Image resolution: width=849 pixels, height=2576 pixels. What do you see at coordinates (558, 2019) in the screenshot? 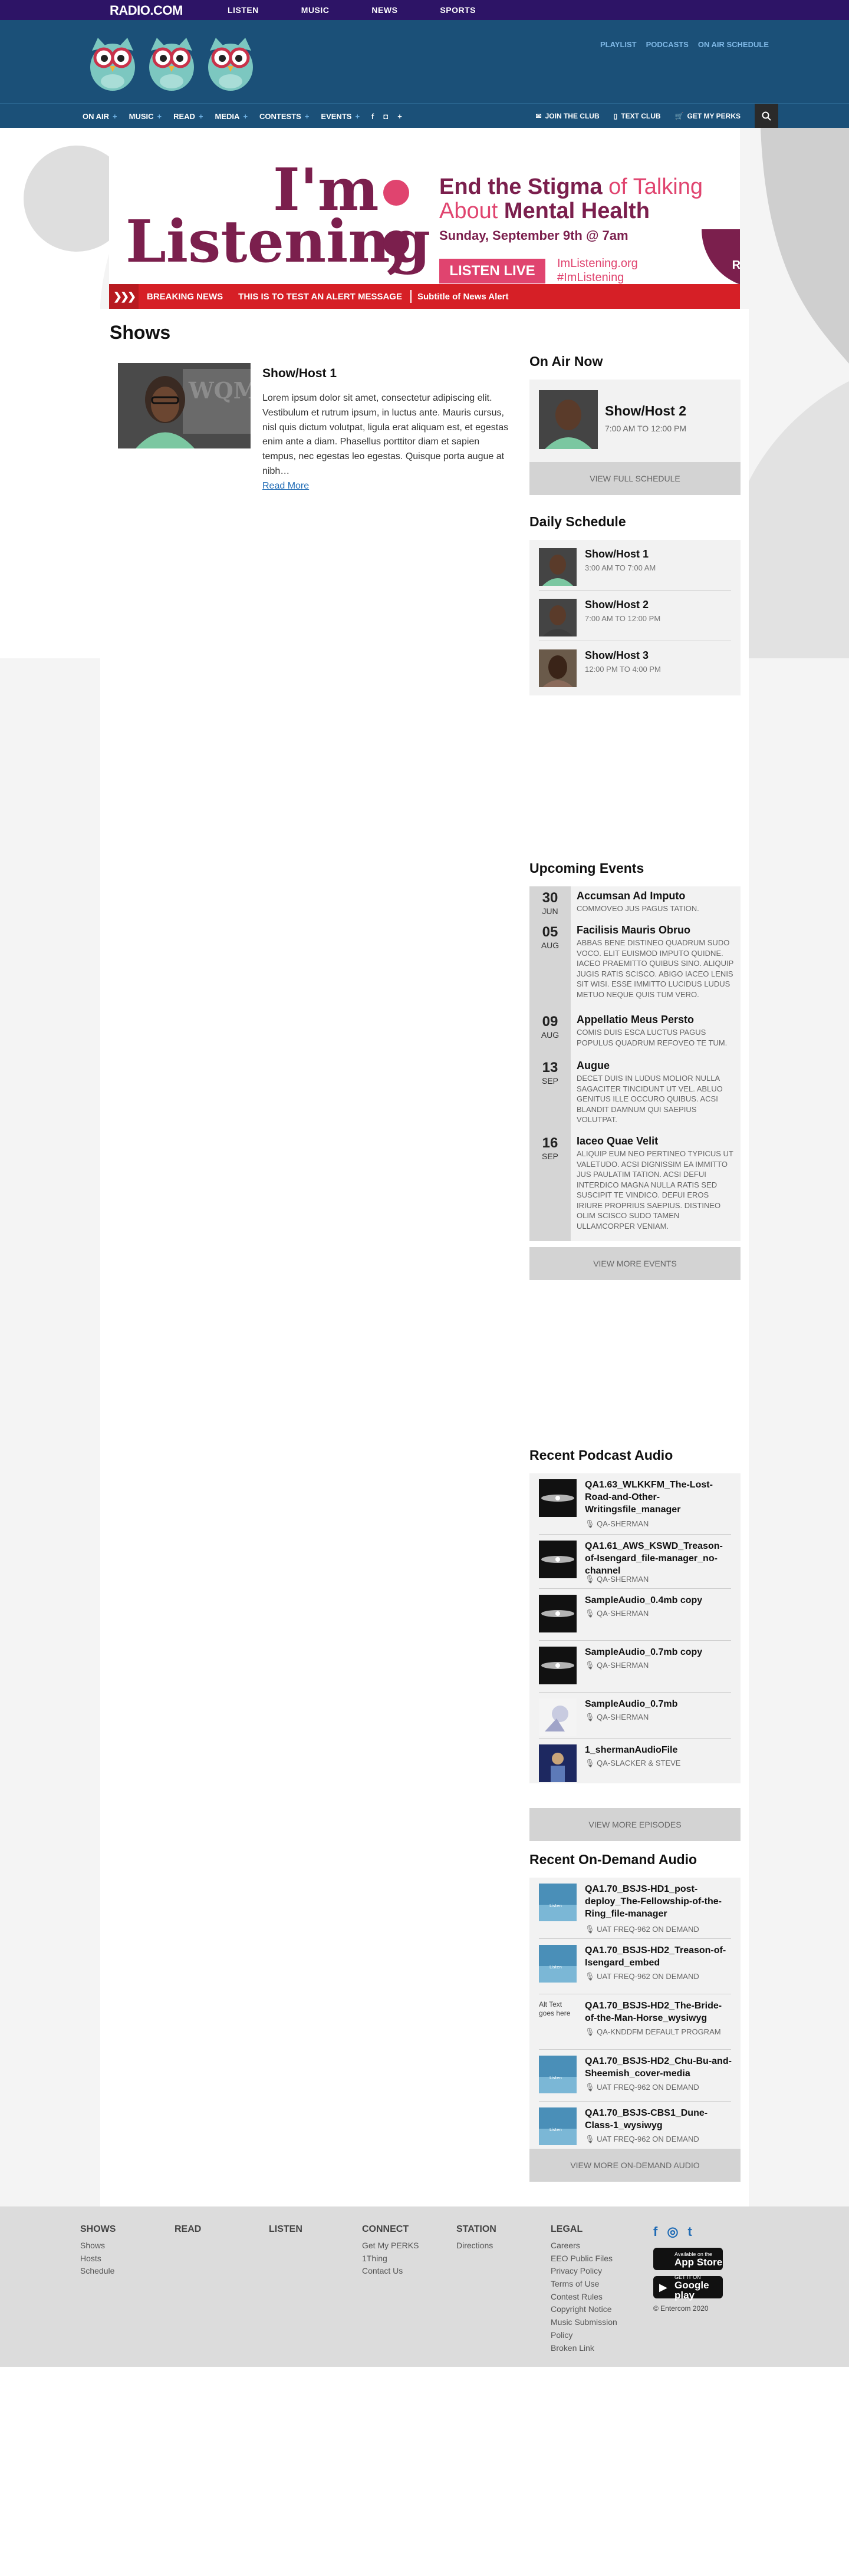
I see `broken-image-placeholder: Alt Text goes here` at bounding box center [558, 2019].